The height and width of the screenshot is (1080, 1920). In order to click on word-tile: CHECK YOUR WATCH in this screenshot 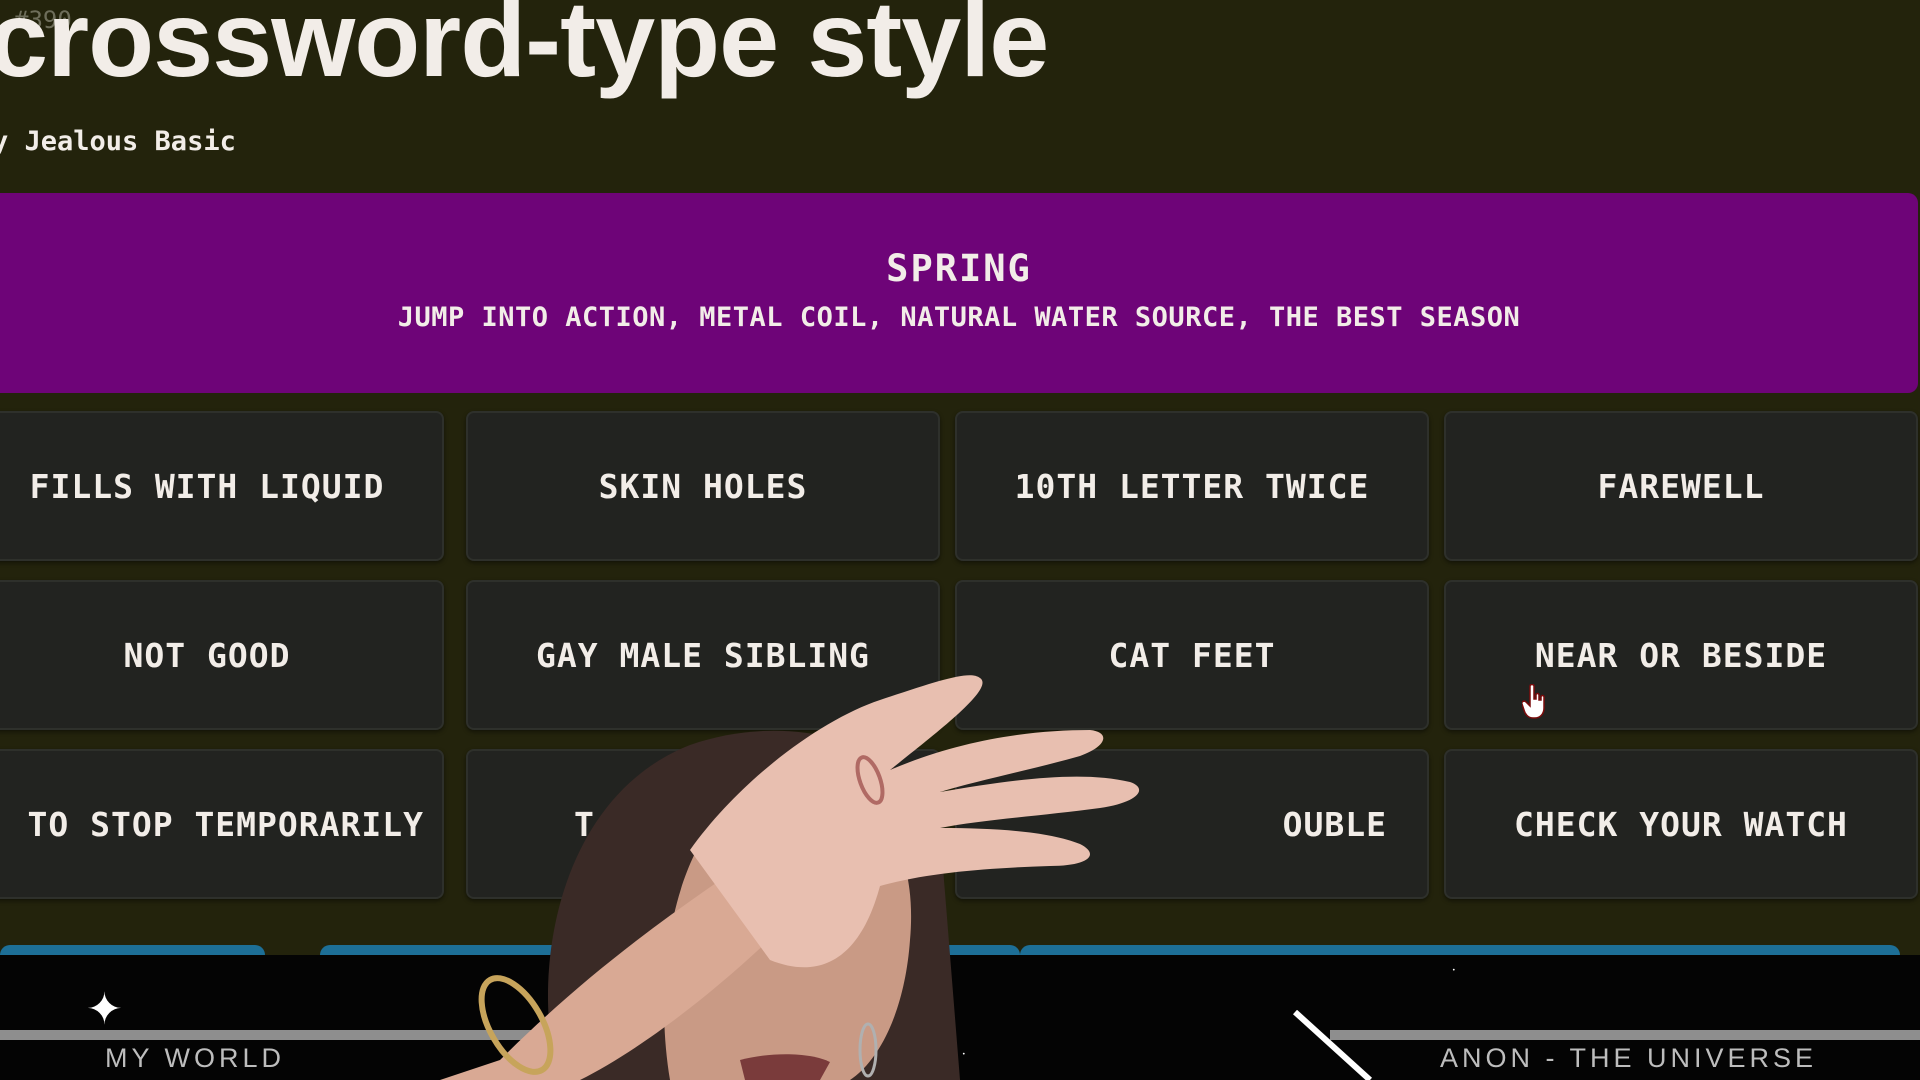, I will do `click(1681, 824)`.